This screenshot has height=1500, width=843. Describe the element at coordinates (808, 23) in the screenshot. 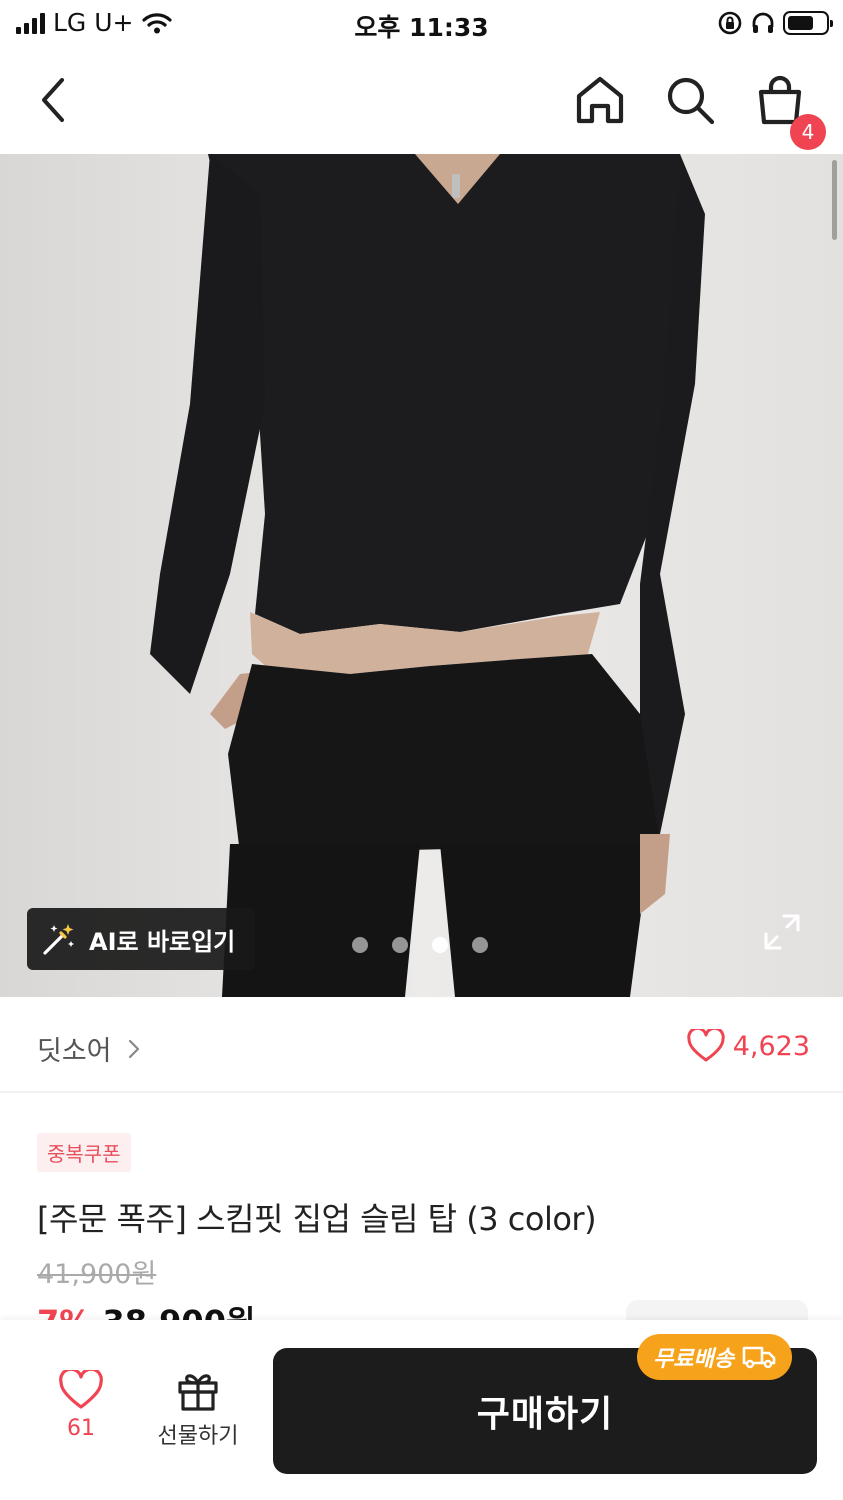

I see `battery-icon` at that location.